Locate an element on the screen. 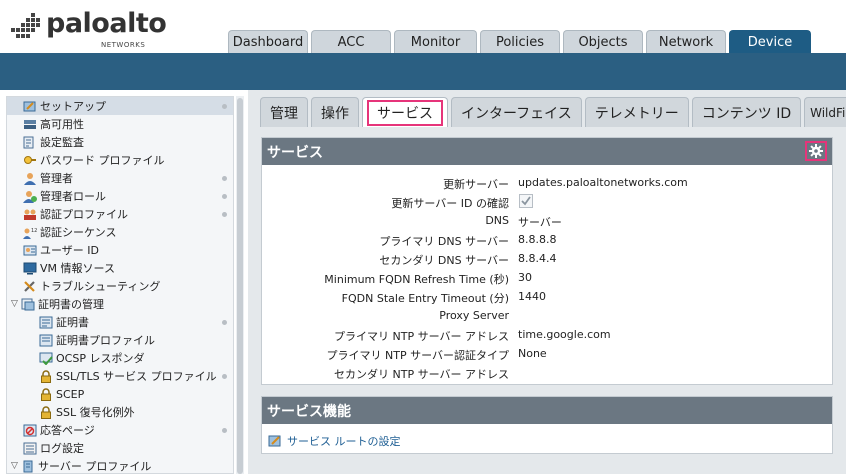 Image resolution: width=846 pixels, height=474 pixels. subtab-interfaces: インターフェイス is located at coordinates (516, 112).